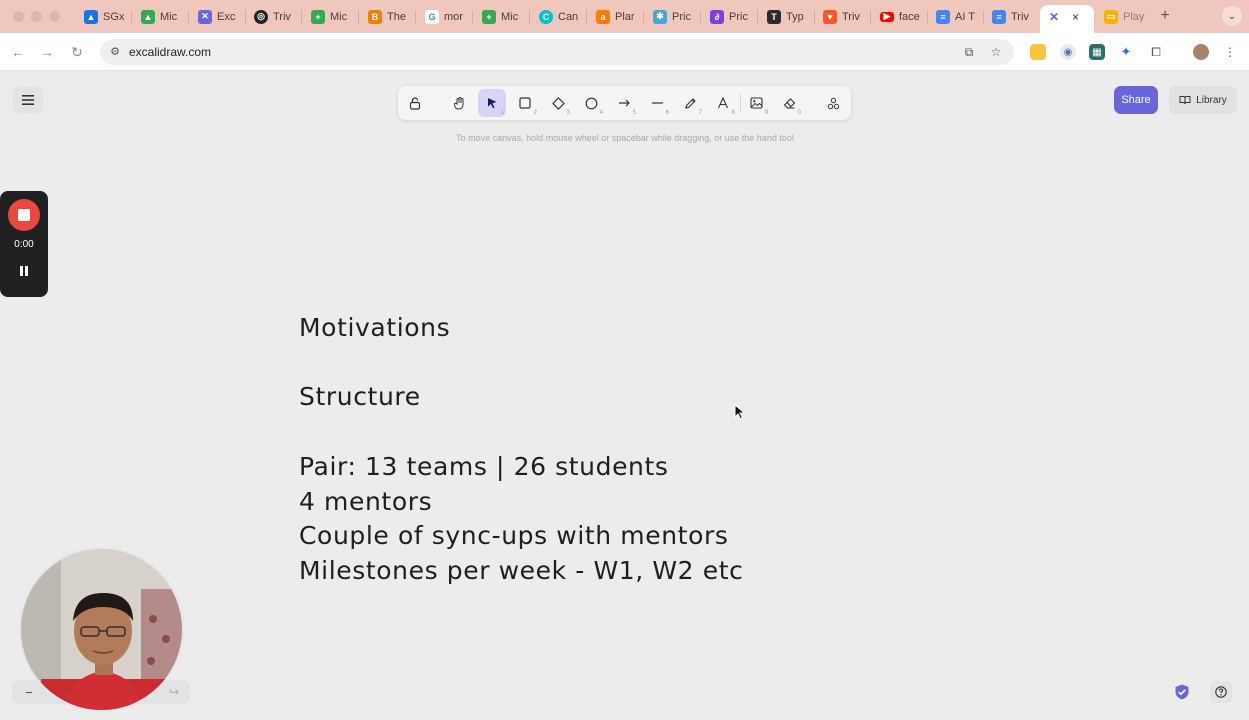  Describe the element at coordinates (1136, 100) in the screenshot. I see `share-button: Share` at that location.